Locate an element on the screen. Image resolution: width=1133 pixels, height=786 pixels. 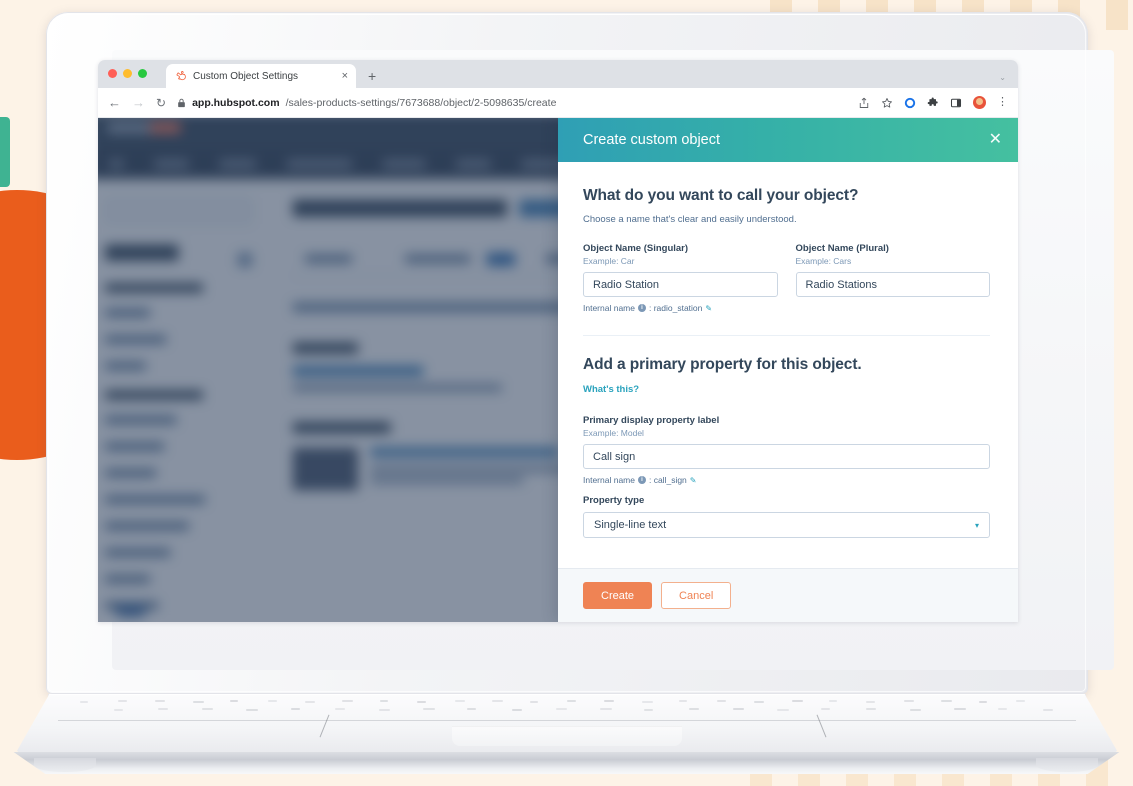
chevron-down-icon: ⌄ is located at coordinates (1002, 77).